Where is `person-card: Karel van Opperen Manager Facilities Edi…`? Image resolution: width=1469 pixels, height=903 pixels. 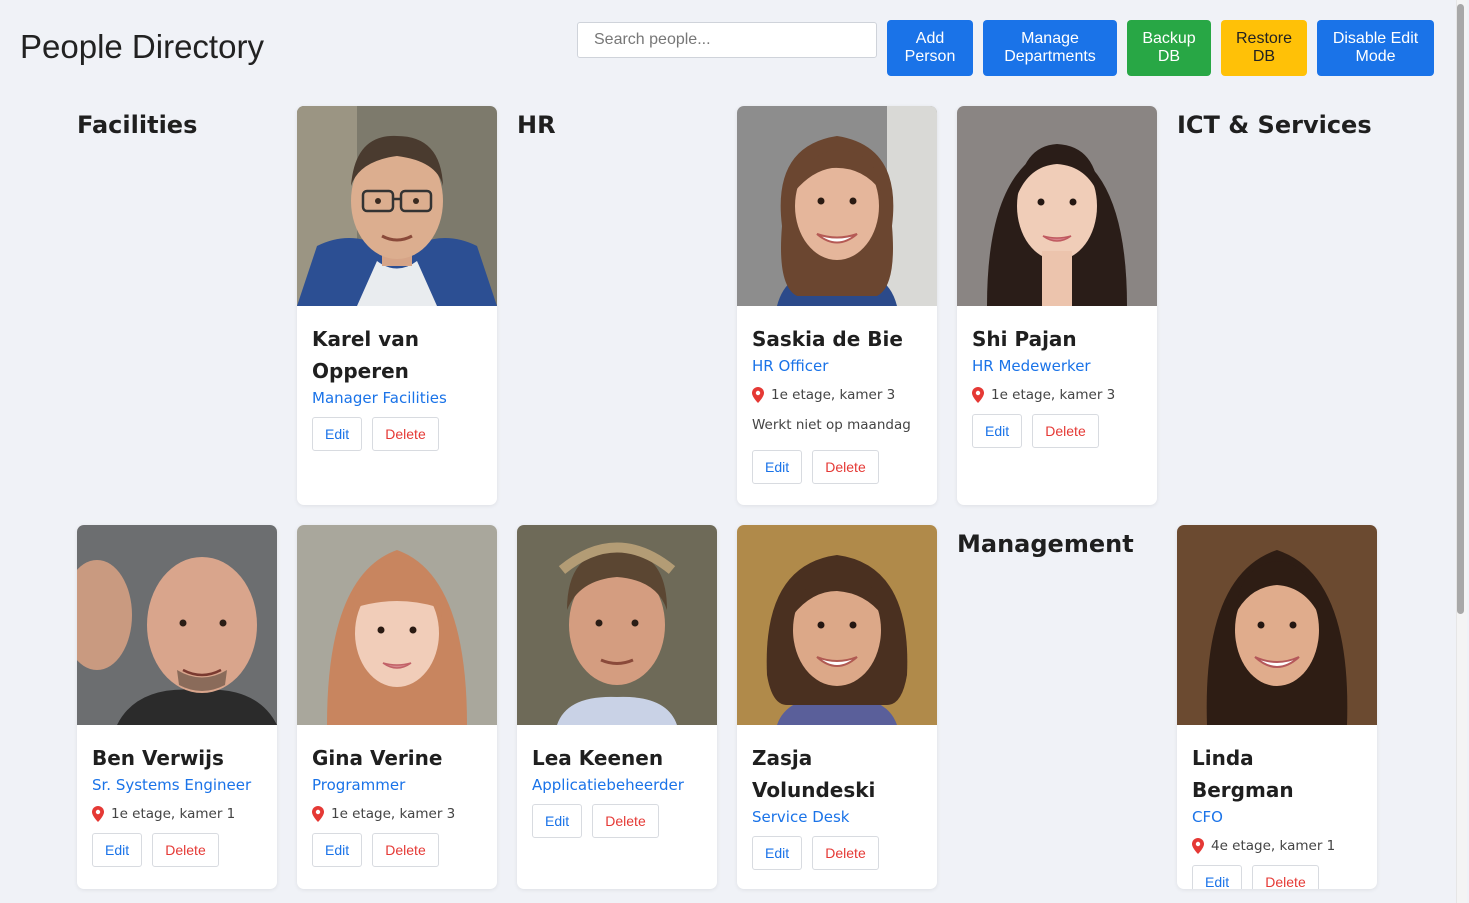 person-card: Karel van Opperen Manager Facilities Edi… is located at coordinates (397, 305).